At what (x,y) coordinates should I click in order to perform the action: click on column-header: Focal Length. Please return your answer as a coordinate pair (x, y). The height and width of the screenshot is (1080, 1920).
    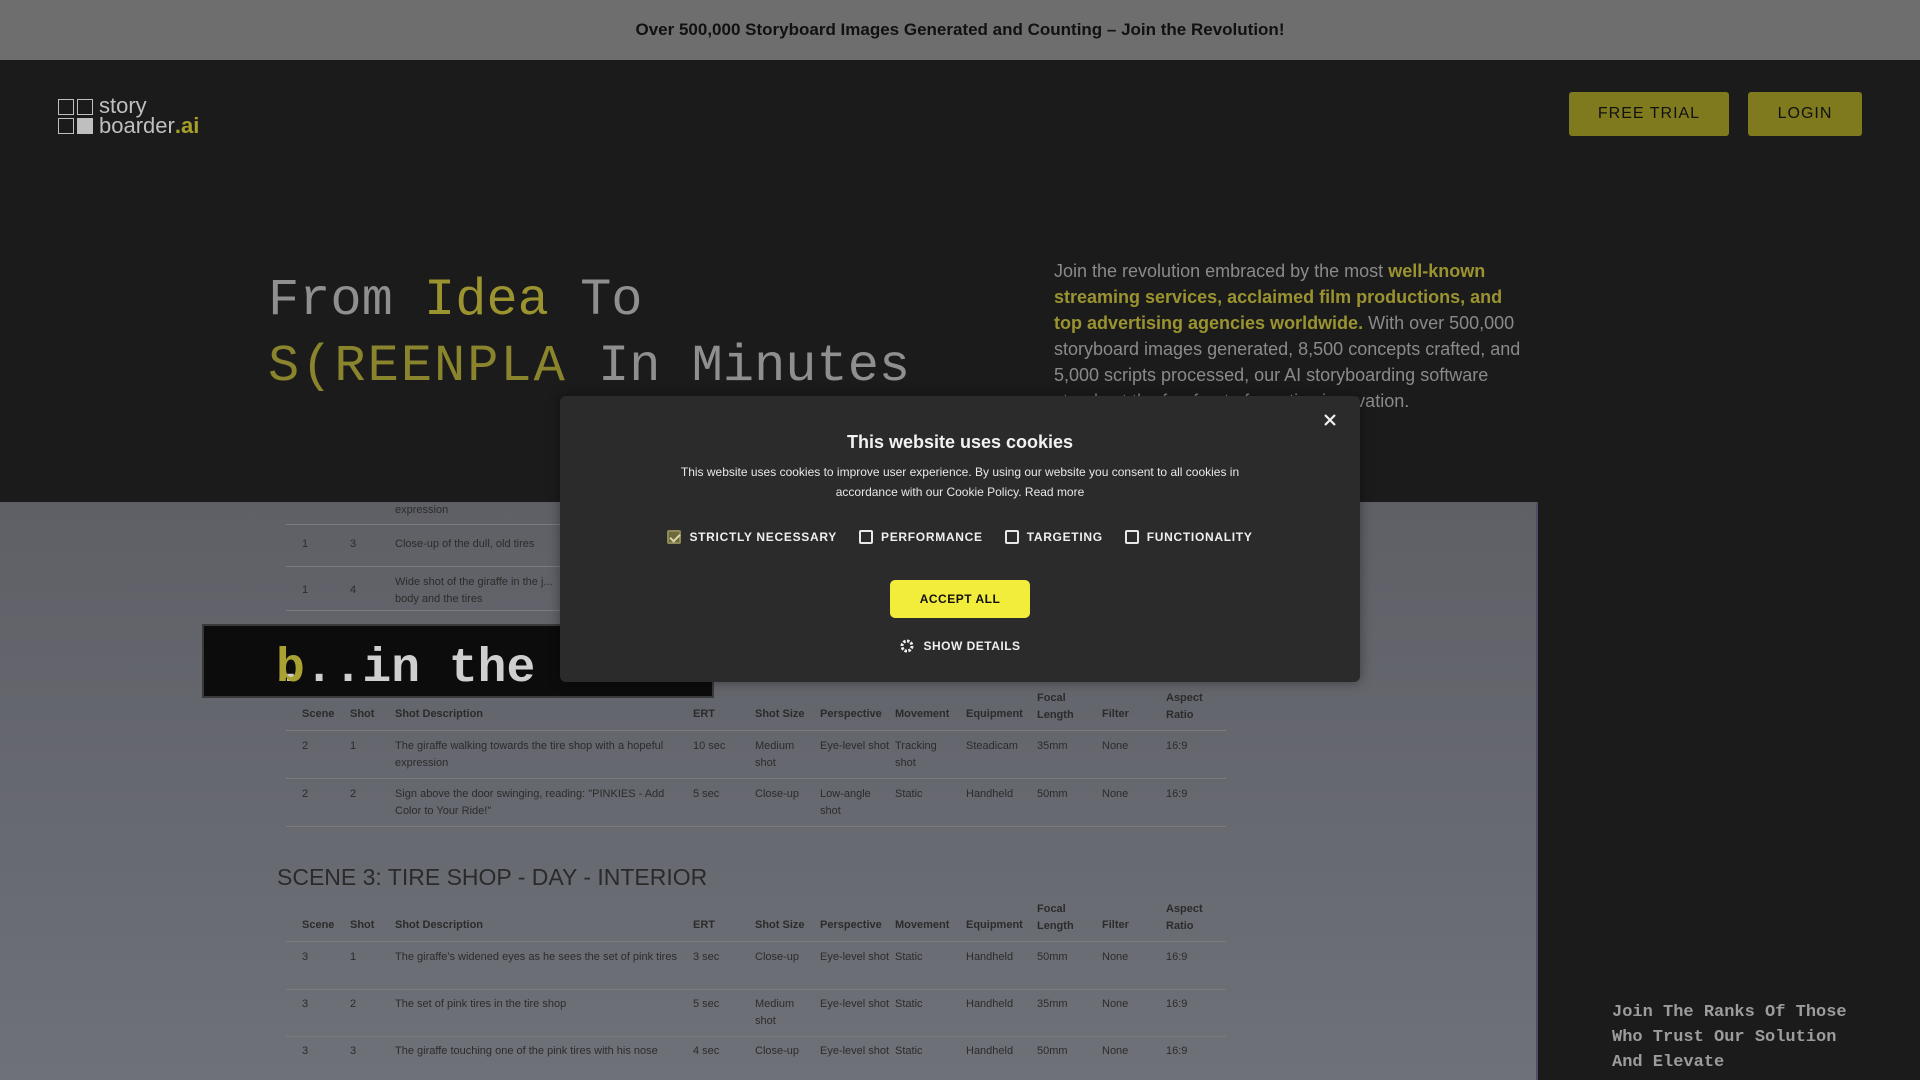
    Looking at the image, I should click on (1055, 706).